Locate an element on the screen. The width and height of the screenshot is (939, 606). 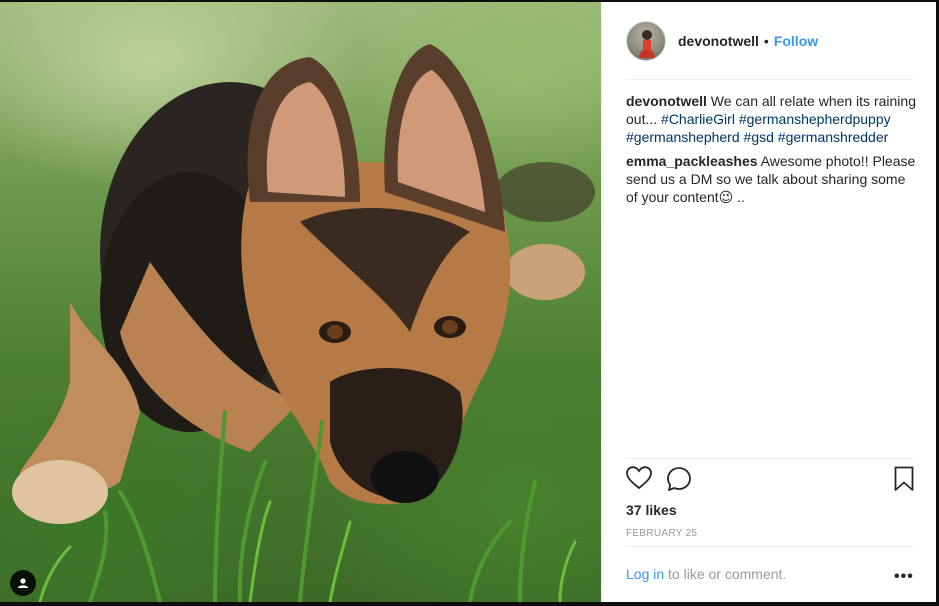
save-button is located at coordinates (904, 481).